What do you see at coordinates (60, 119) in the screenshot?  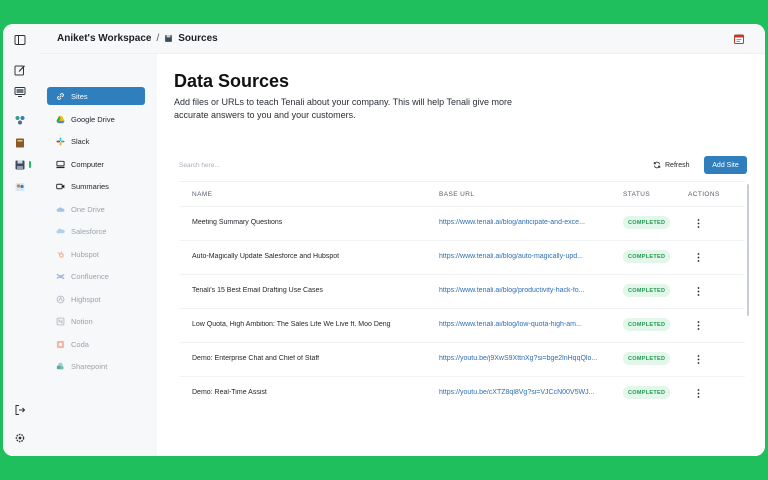 I see `google-drive-icon` at bounding box center [60, 119].